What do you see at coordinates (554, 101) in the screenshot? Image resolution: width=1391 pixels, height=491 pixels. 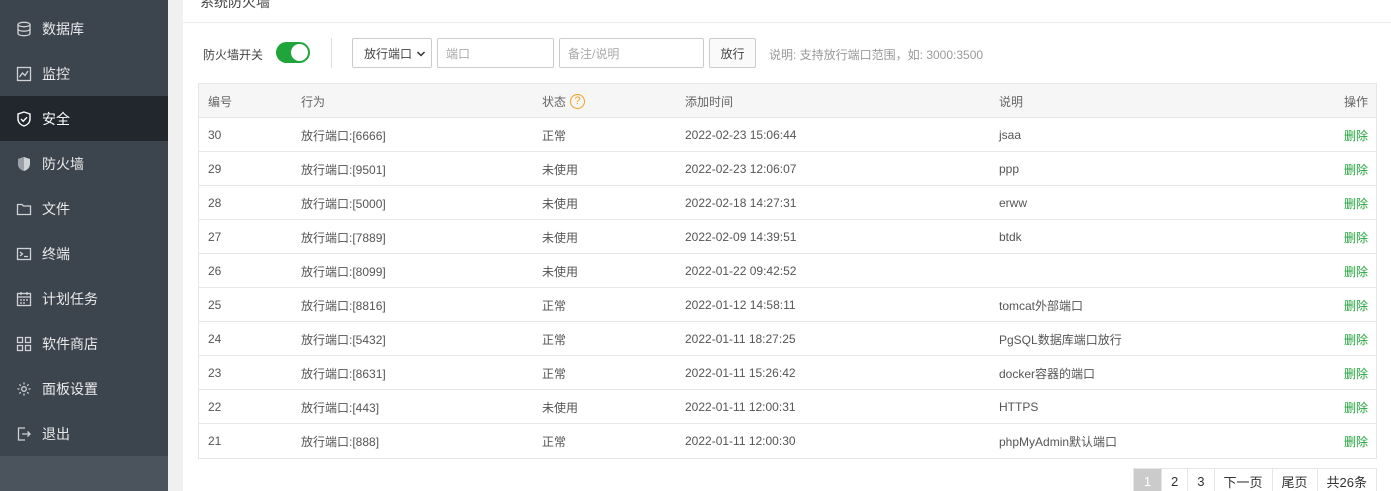 I see `header-status-label: 状态` at bounding box center [554, 101].